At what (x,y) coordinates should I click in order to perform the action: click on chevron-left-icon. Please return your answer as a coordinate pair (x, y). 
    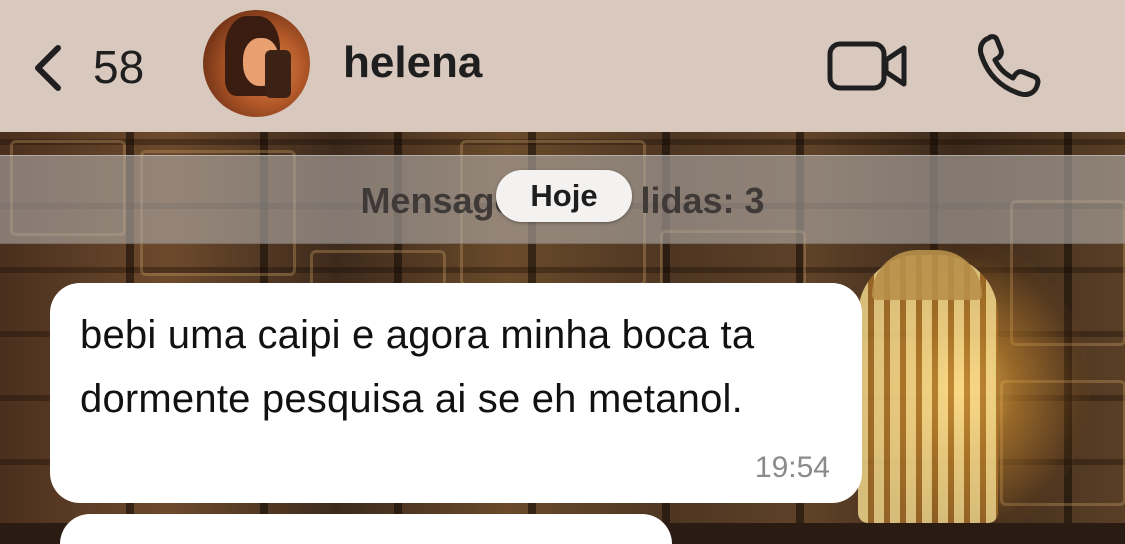
    Looking at the image, I should click on (48, 68).